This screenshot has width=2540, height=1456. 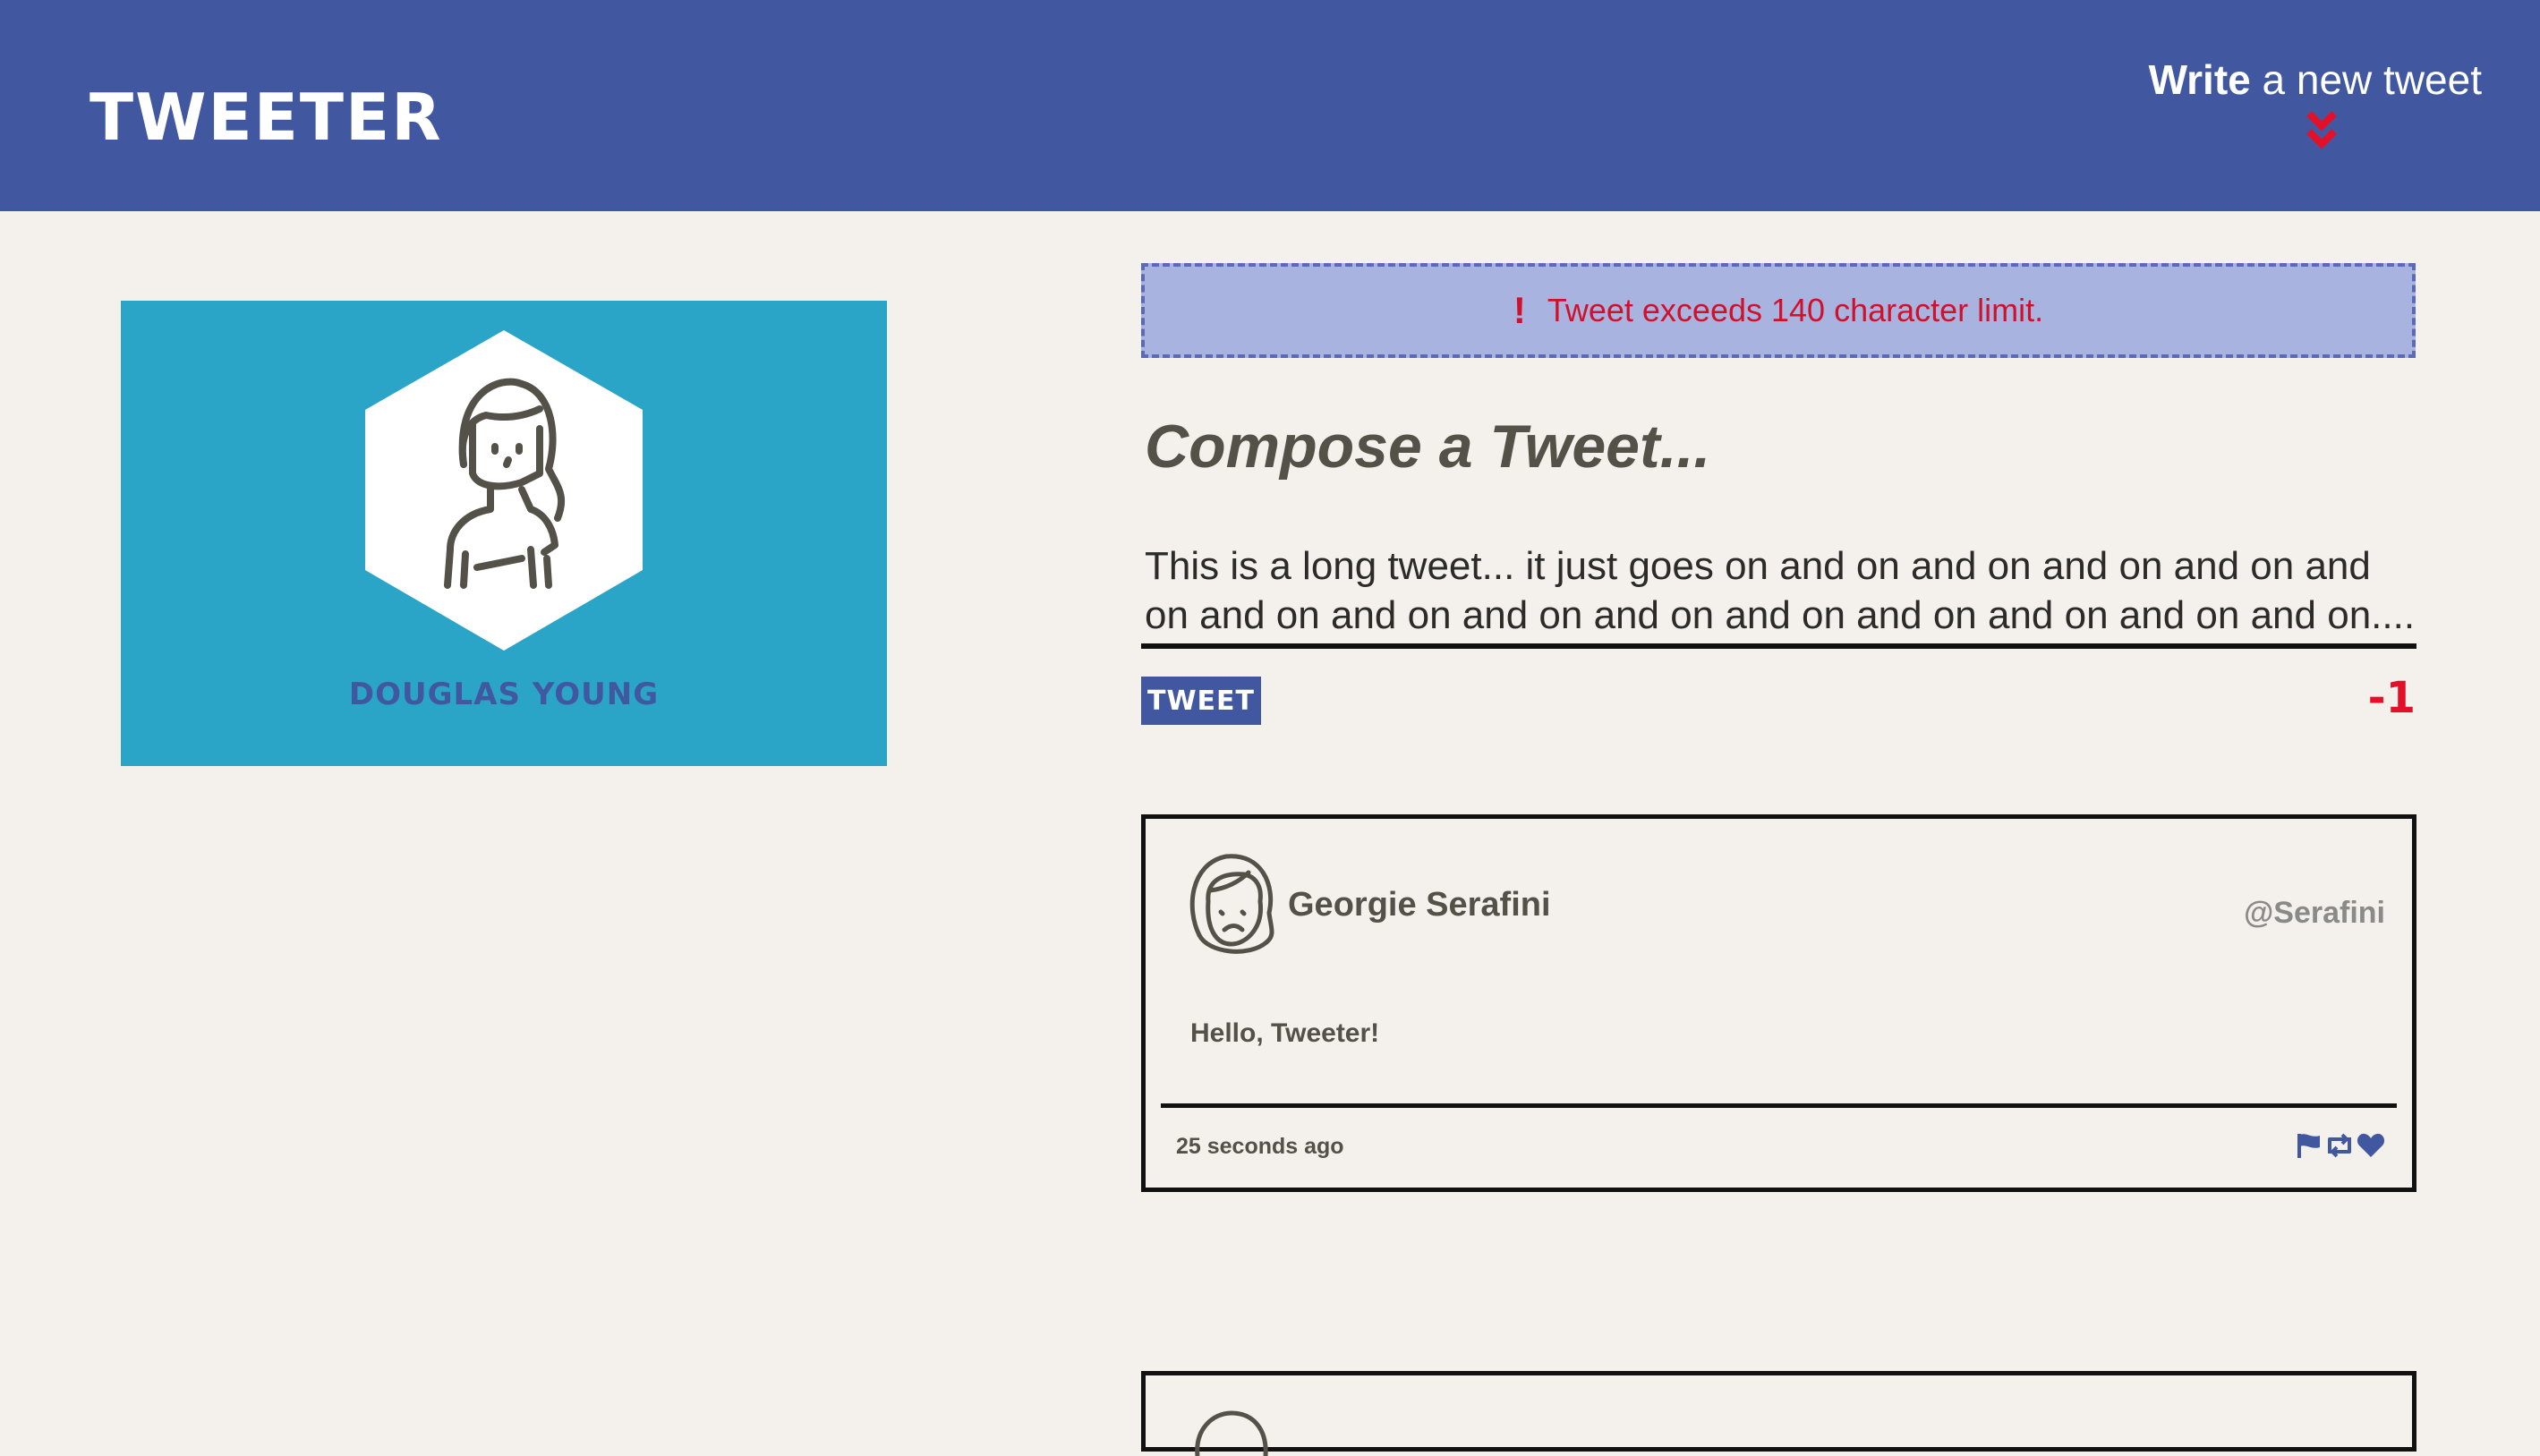 I want to click on top-nav: TWEETER Write a new tweet, so click(x=1270, y=105).